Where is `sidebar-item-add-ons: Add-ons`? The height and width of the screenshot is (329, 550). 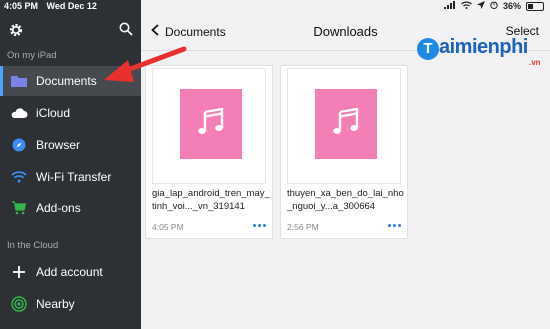 sidebar-item-add-ons: Add-ons is located at coordinates (70, 208).